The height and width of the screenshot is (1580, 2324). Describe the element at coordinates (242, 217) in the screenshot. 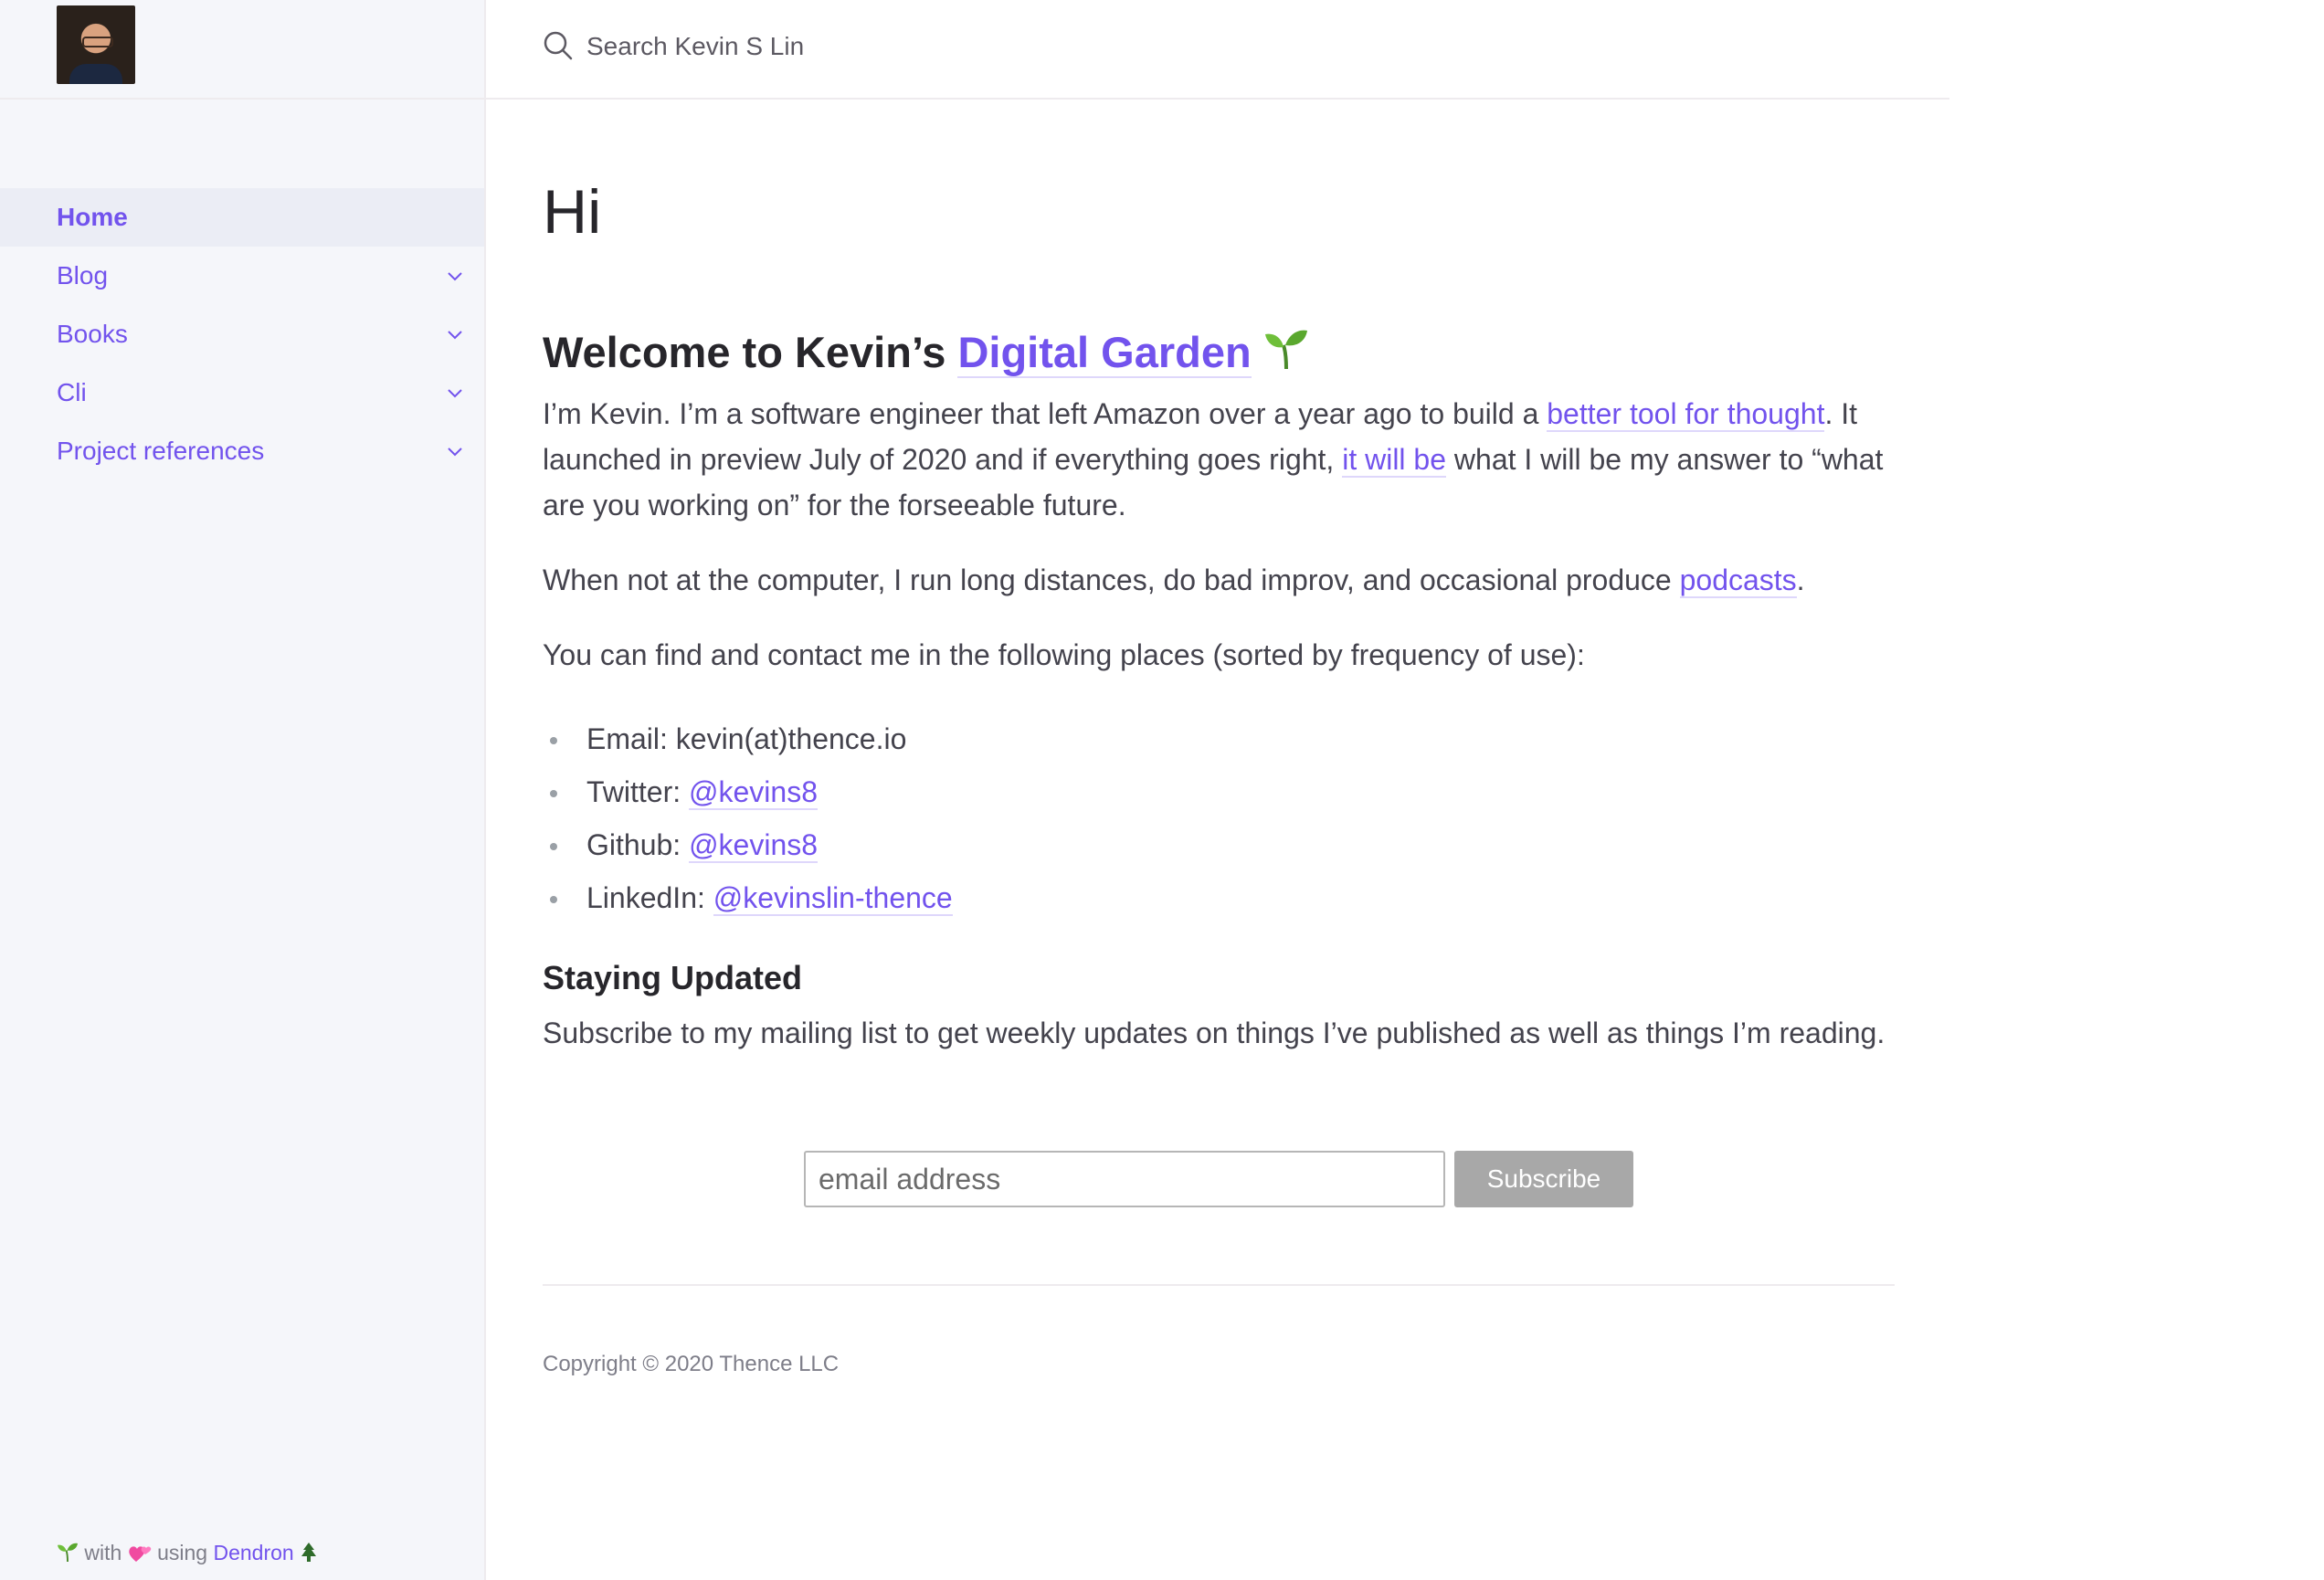

I see `sidebar-item-home: Home` at that location.